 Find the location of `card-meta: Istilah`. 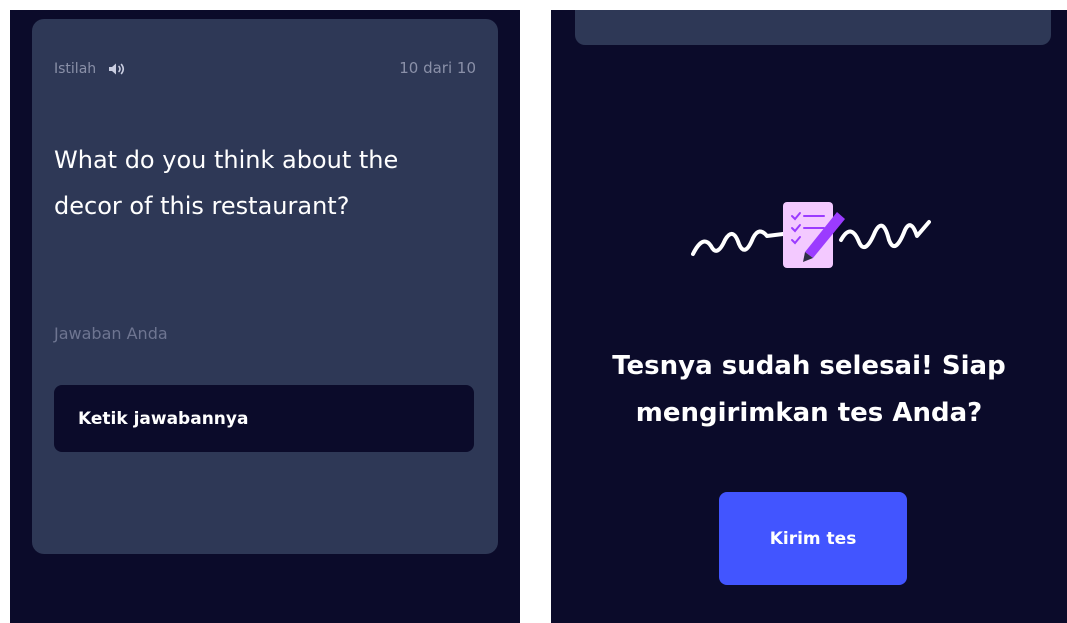

card-meta: Istilah is located at coordinates (90, 69).